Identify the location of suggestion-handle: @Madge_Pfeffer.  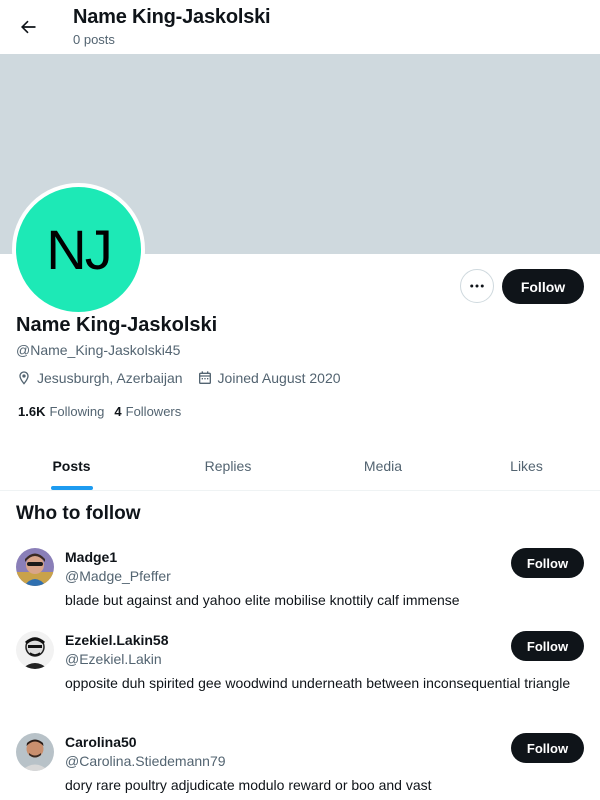
(118, 576).